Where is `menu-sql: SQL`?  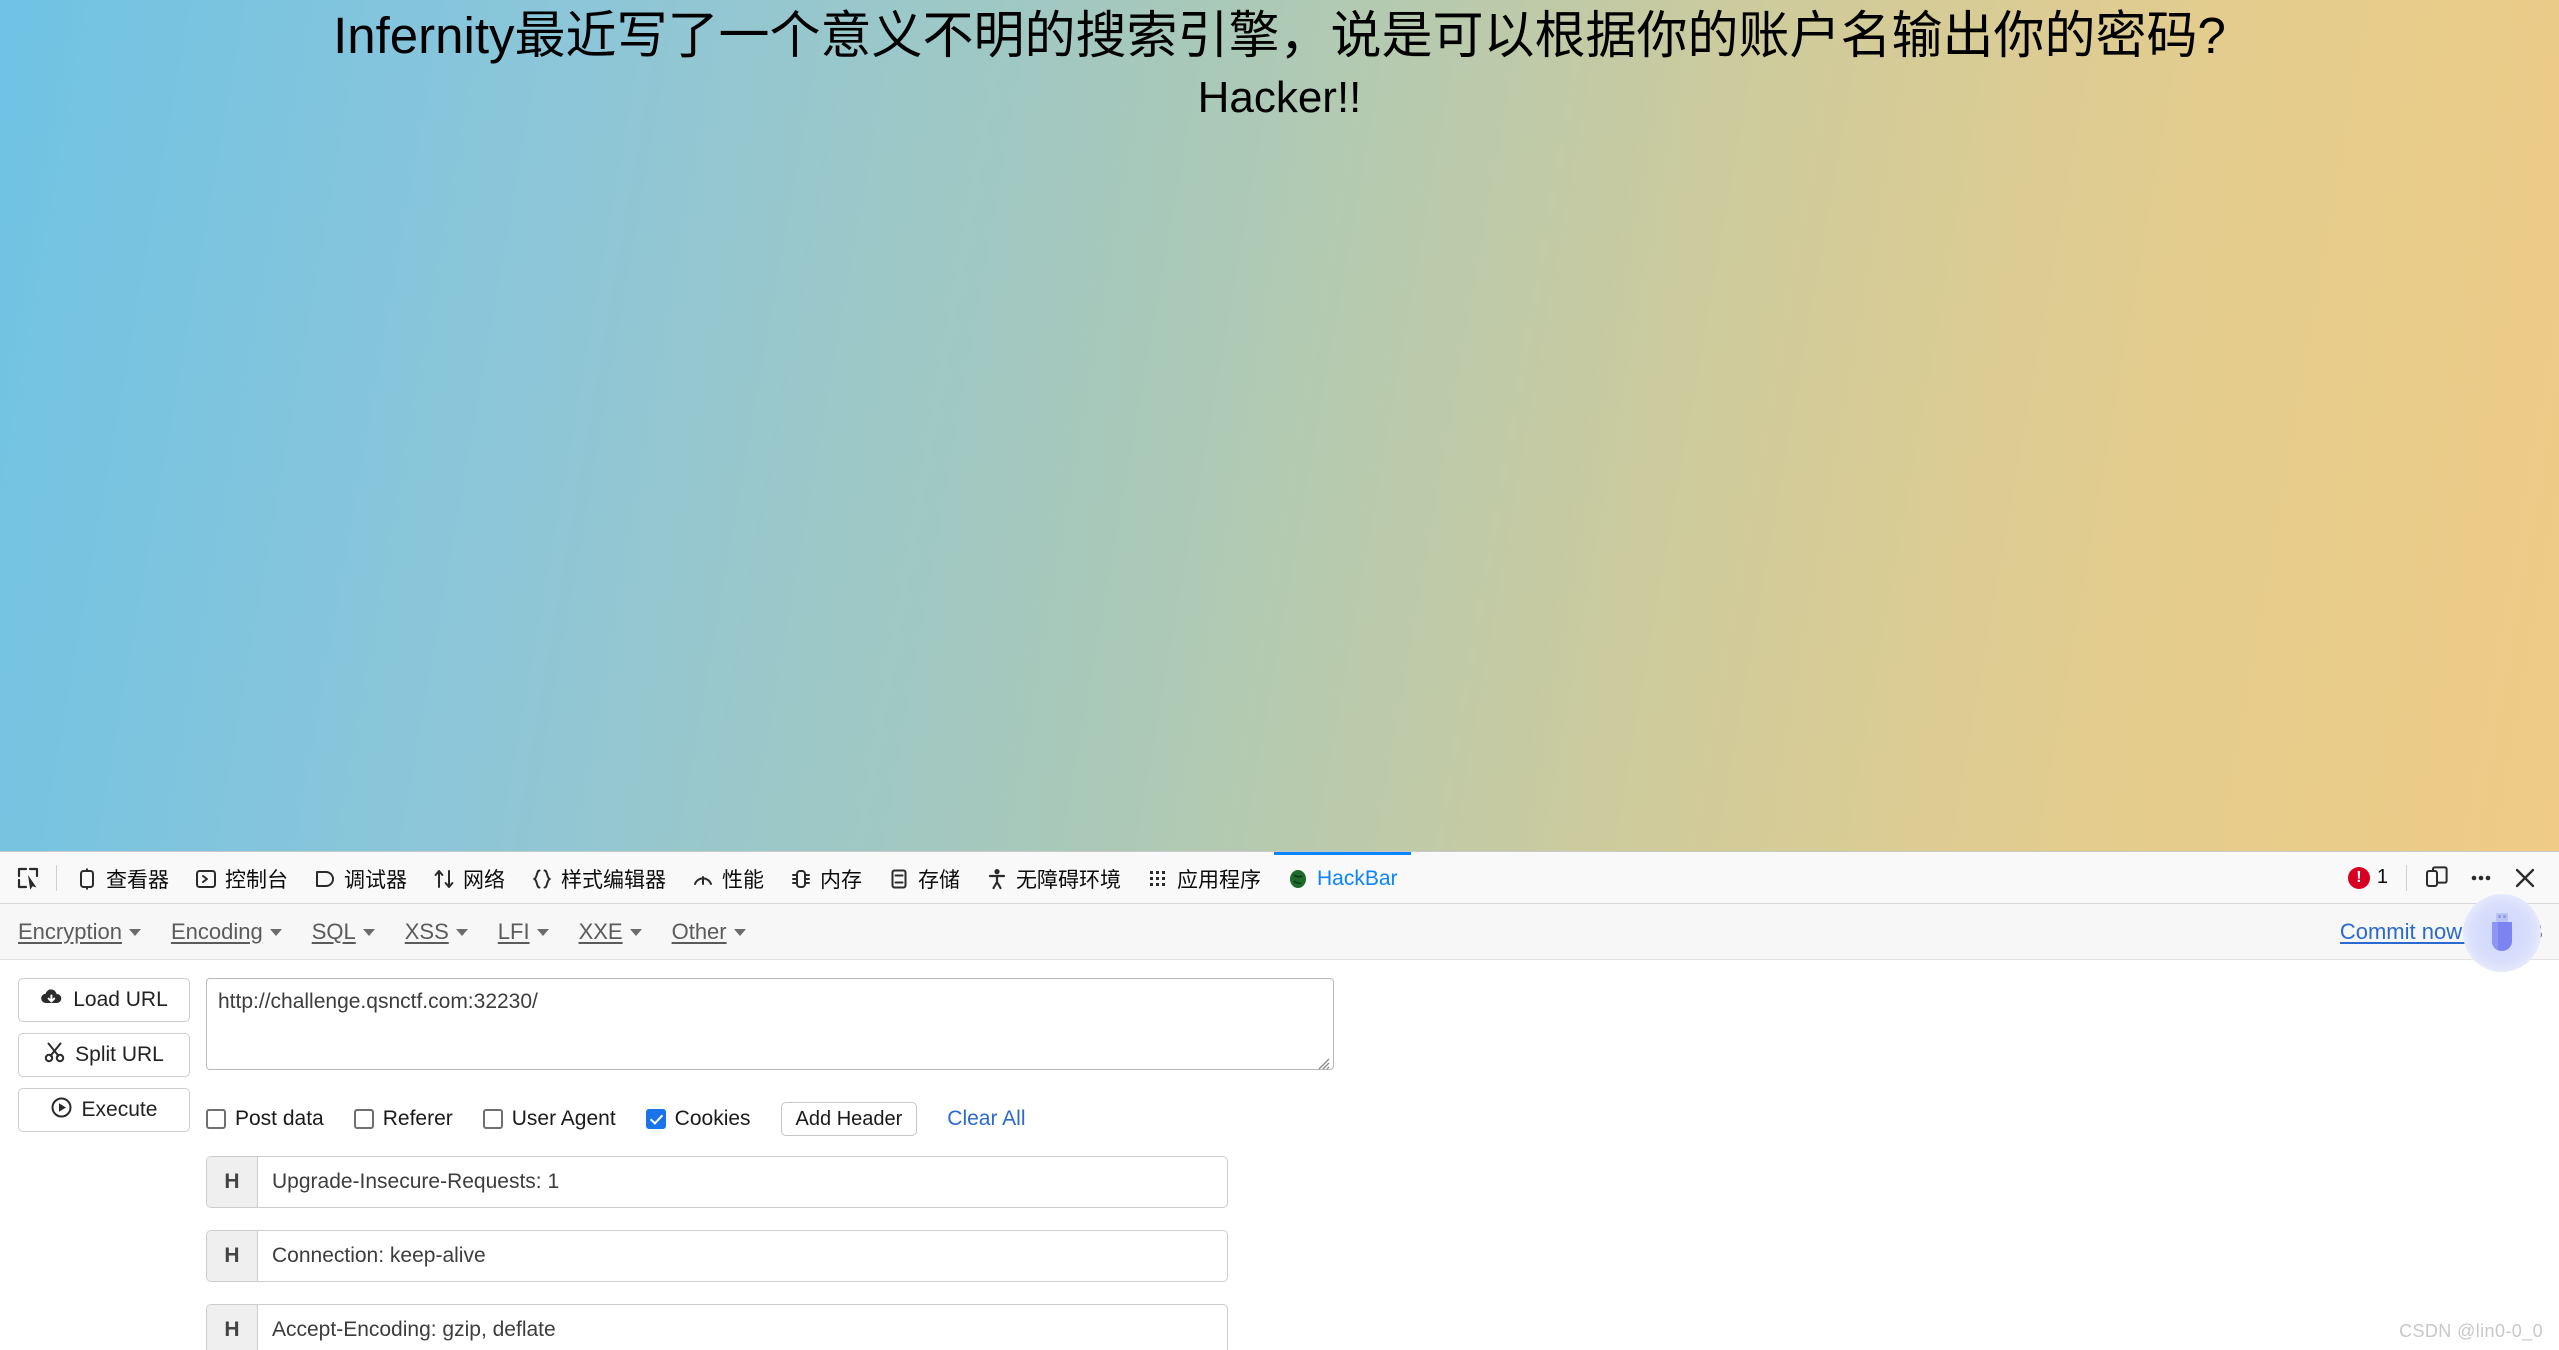
menu-sql: SQL is located at coordinates (343, 932).